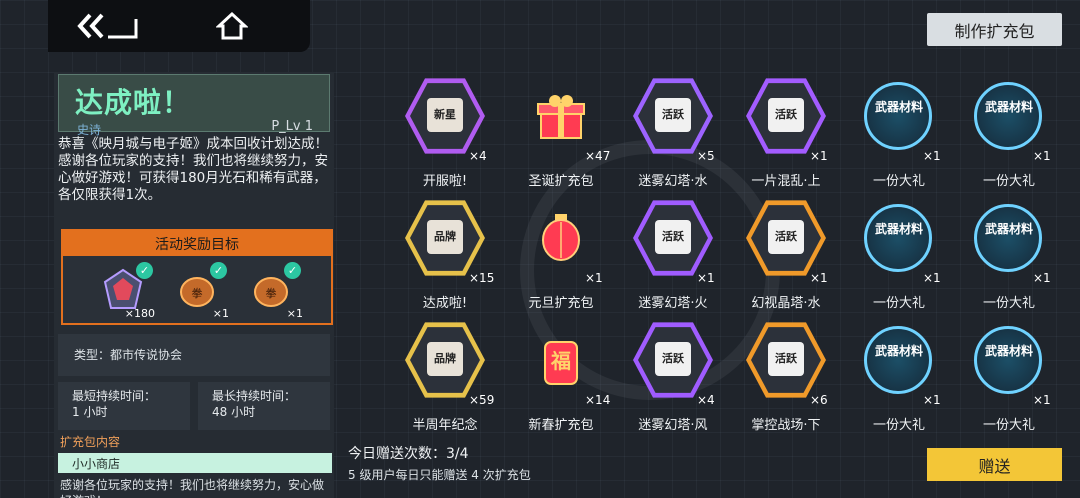 The image size is (1080, 498). What do you see at coordinates (781, 256) in the screenshot?
I see `pack-card: 活跃 ×1 幻视晶塔·水` at bounding box center [781, 256].